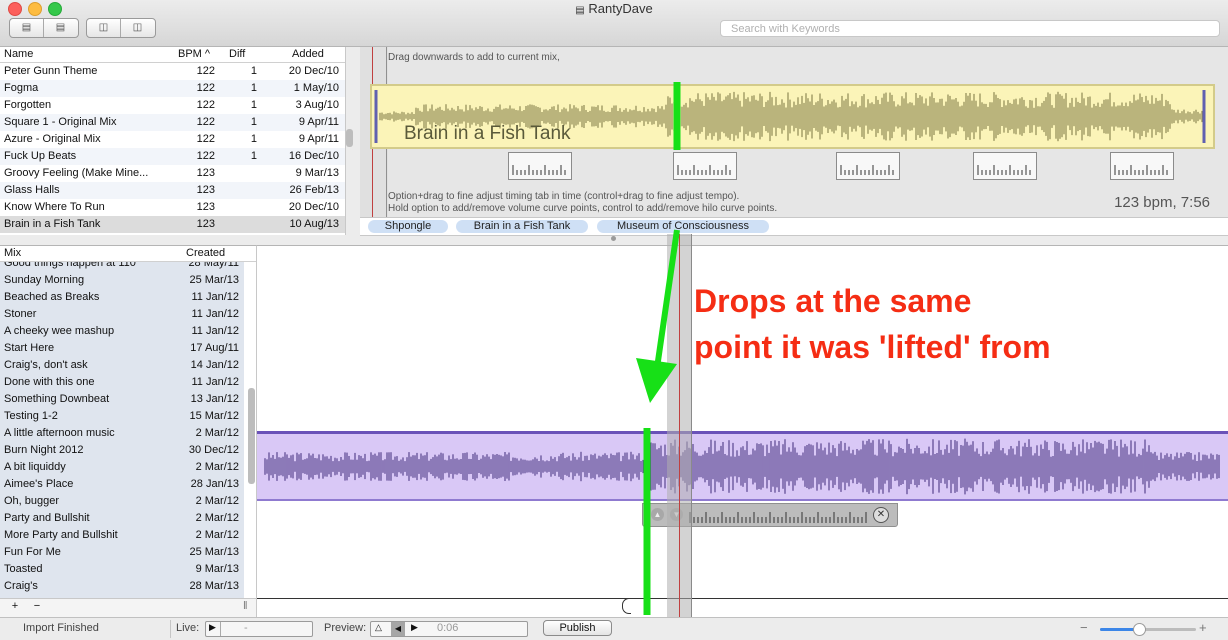 The height and width of the screenshot is (640, 1228). What do you see at coordinates (122, 280) in the screenshot?
I see `mix-row: Sunday Morning 25 Mar/13` at bounding box center [122, 280].